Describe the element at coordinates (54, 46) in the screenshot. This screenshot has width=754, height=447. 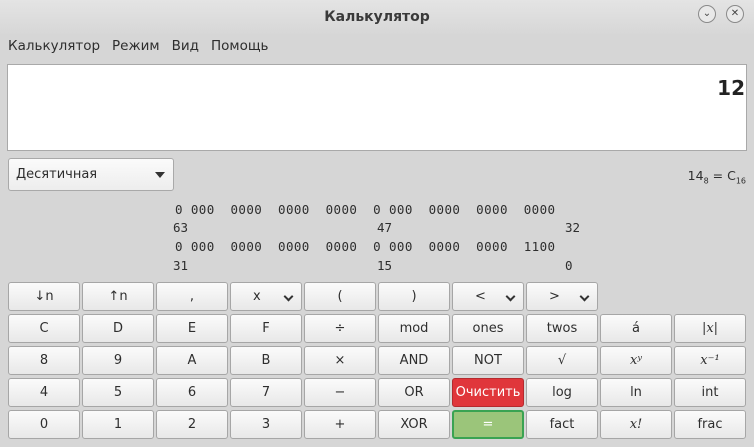
I see `menu-calculator: Калькулятор` at that location.